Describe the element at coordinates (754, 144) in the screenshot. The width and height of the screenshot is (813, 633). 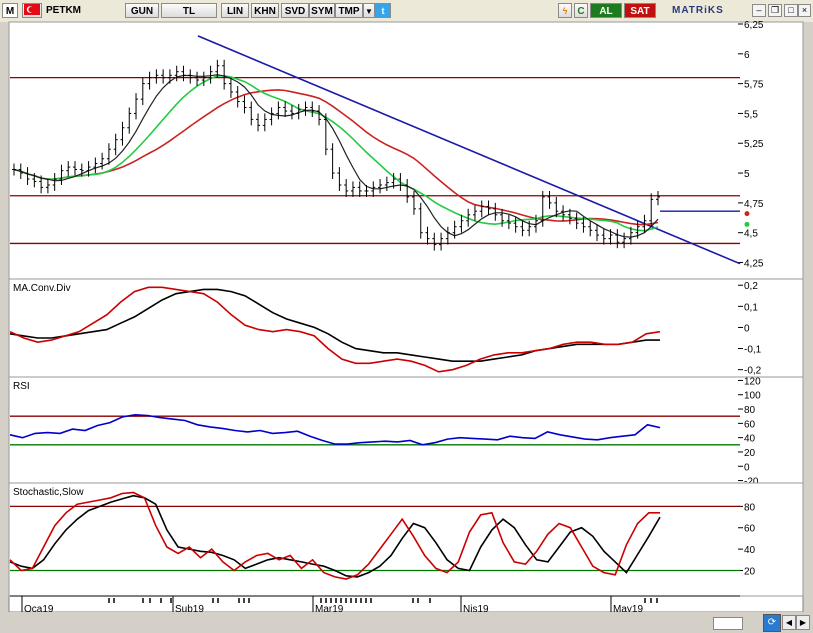
I see `y-tick-label: 5,25` at that location.